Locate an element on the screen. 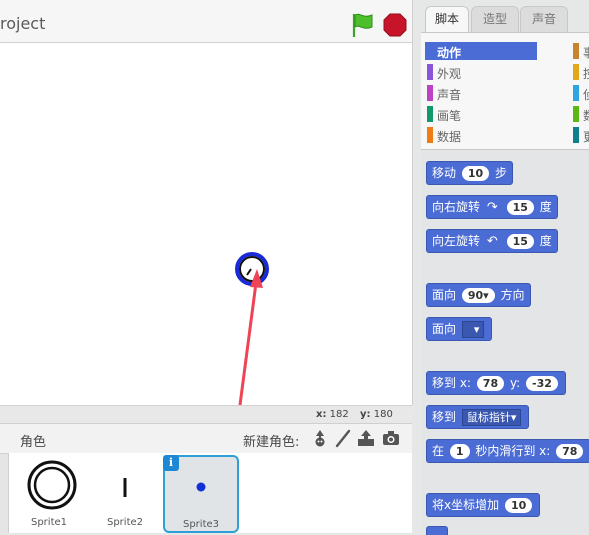 The height and width of the screenshot is (535, 589). block-go-to-xy: 移到 x: 78 y: -32 is located at coordinates (496, 383).